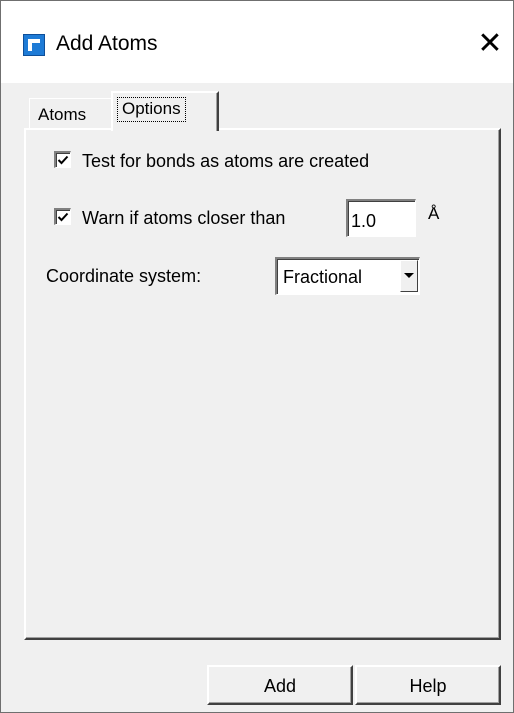  I want to click on dropdown-arrow-icon, so click(409, 276).